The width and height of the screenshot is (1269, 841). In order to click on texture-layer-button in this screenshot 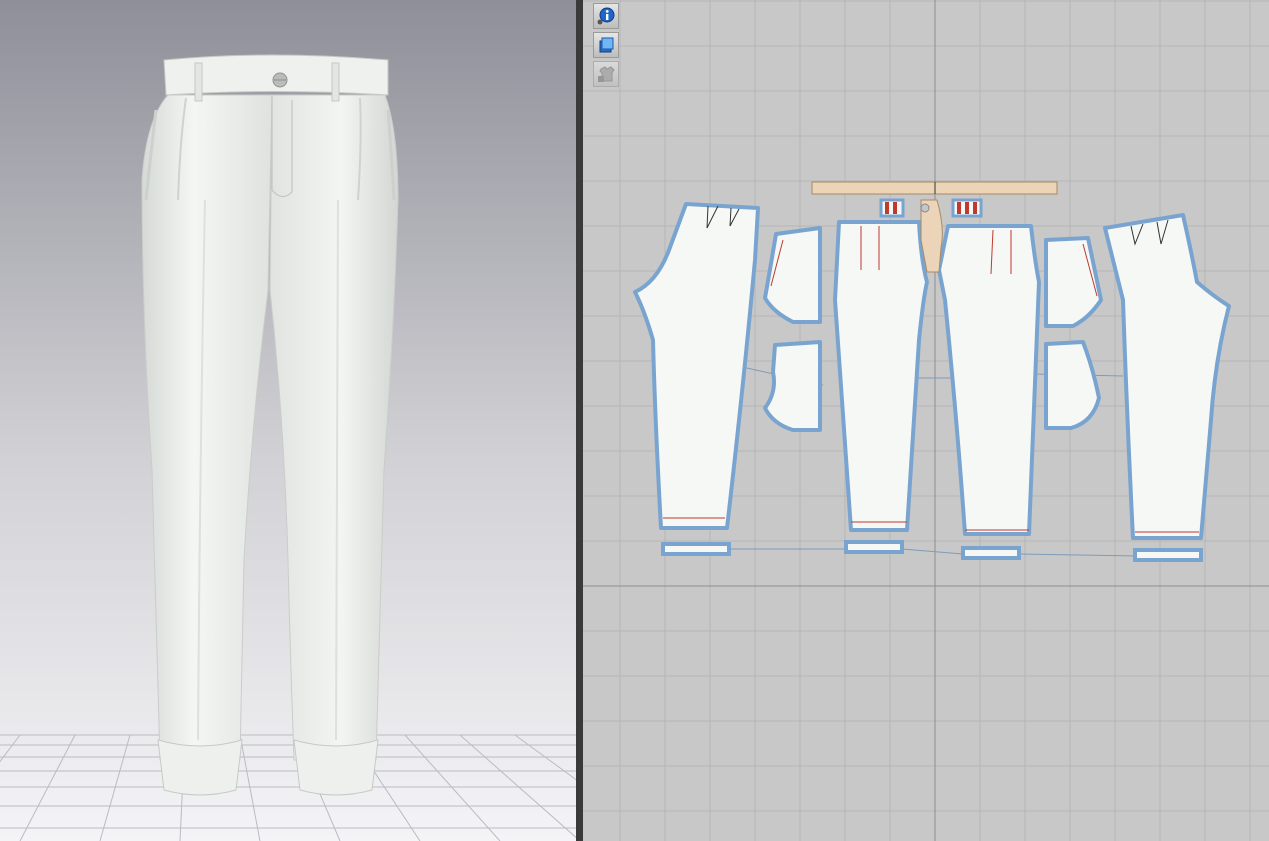, I will do `click(606, 45)`.